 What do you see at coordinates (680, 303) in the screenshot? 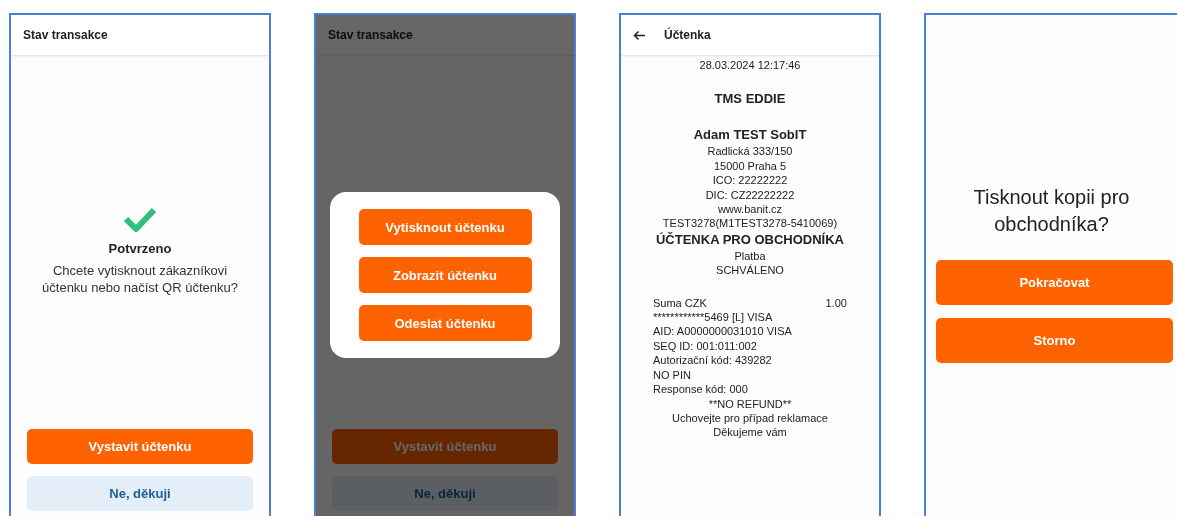
I see `receipt-label: Suma CZK` at bounding box center [680, 303].